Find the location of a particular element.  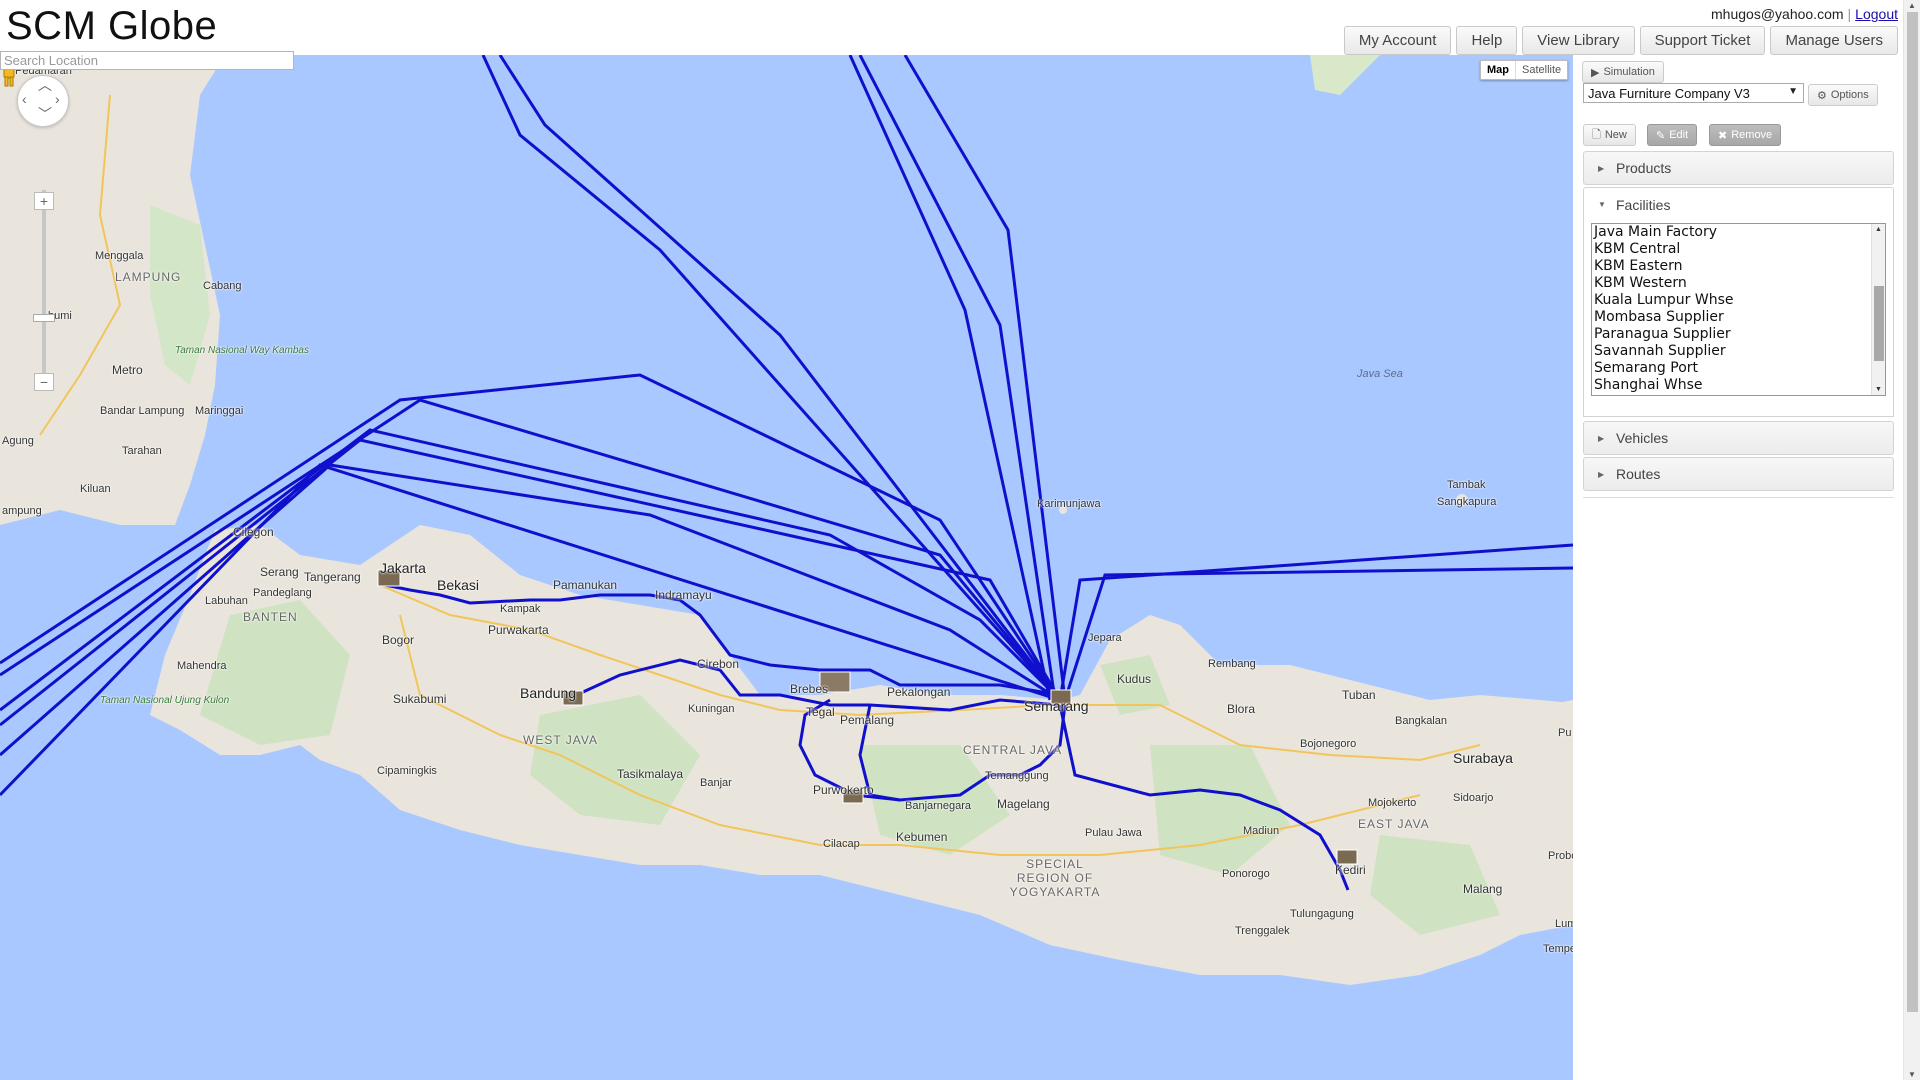

new-button: 🗋 New is located at coordinates (1609, 135).